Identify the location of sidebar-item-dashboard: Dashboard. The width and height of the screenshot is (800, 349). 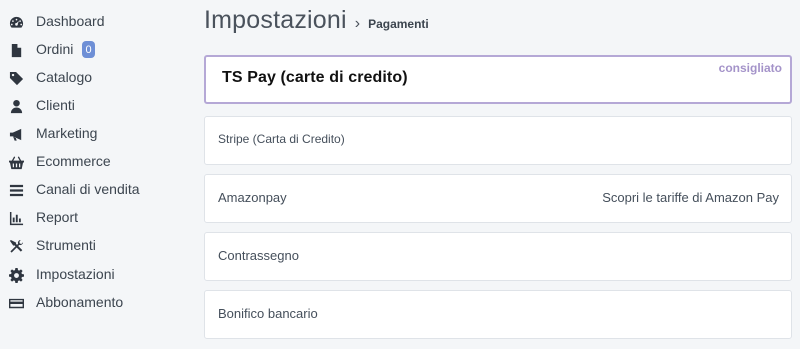
(94, 22).